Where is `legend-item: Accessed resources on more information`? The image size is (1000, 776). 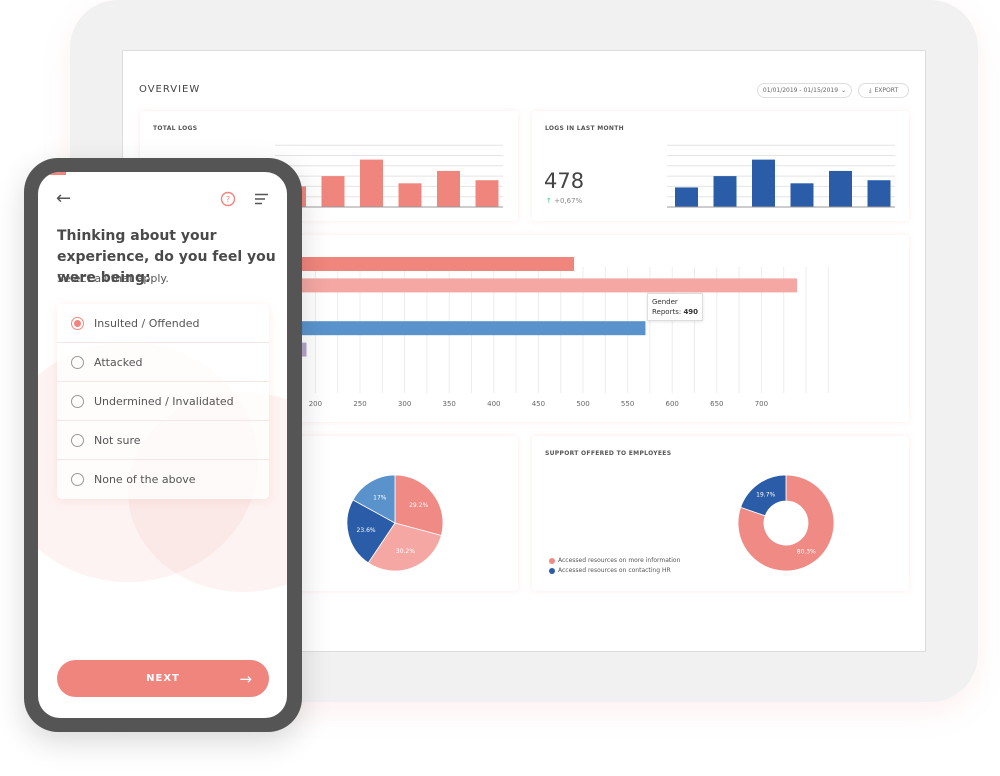
legend-item: Accessed resources on more information is located at coordinates (614, 560).